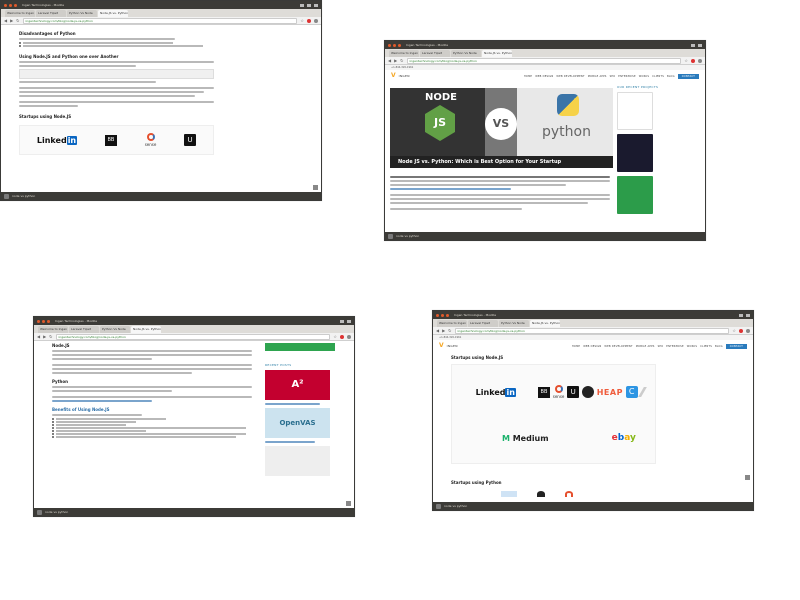 Image resolution: width=800 pixels, height=600 pixels. I want to click on openvas-post-image: OpenVAS, so click(297, 423).